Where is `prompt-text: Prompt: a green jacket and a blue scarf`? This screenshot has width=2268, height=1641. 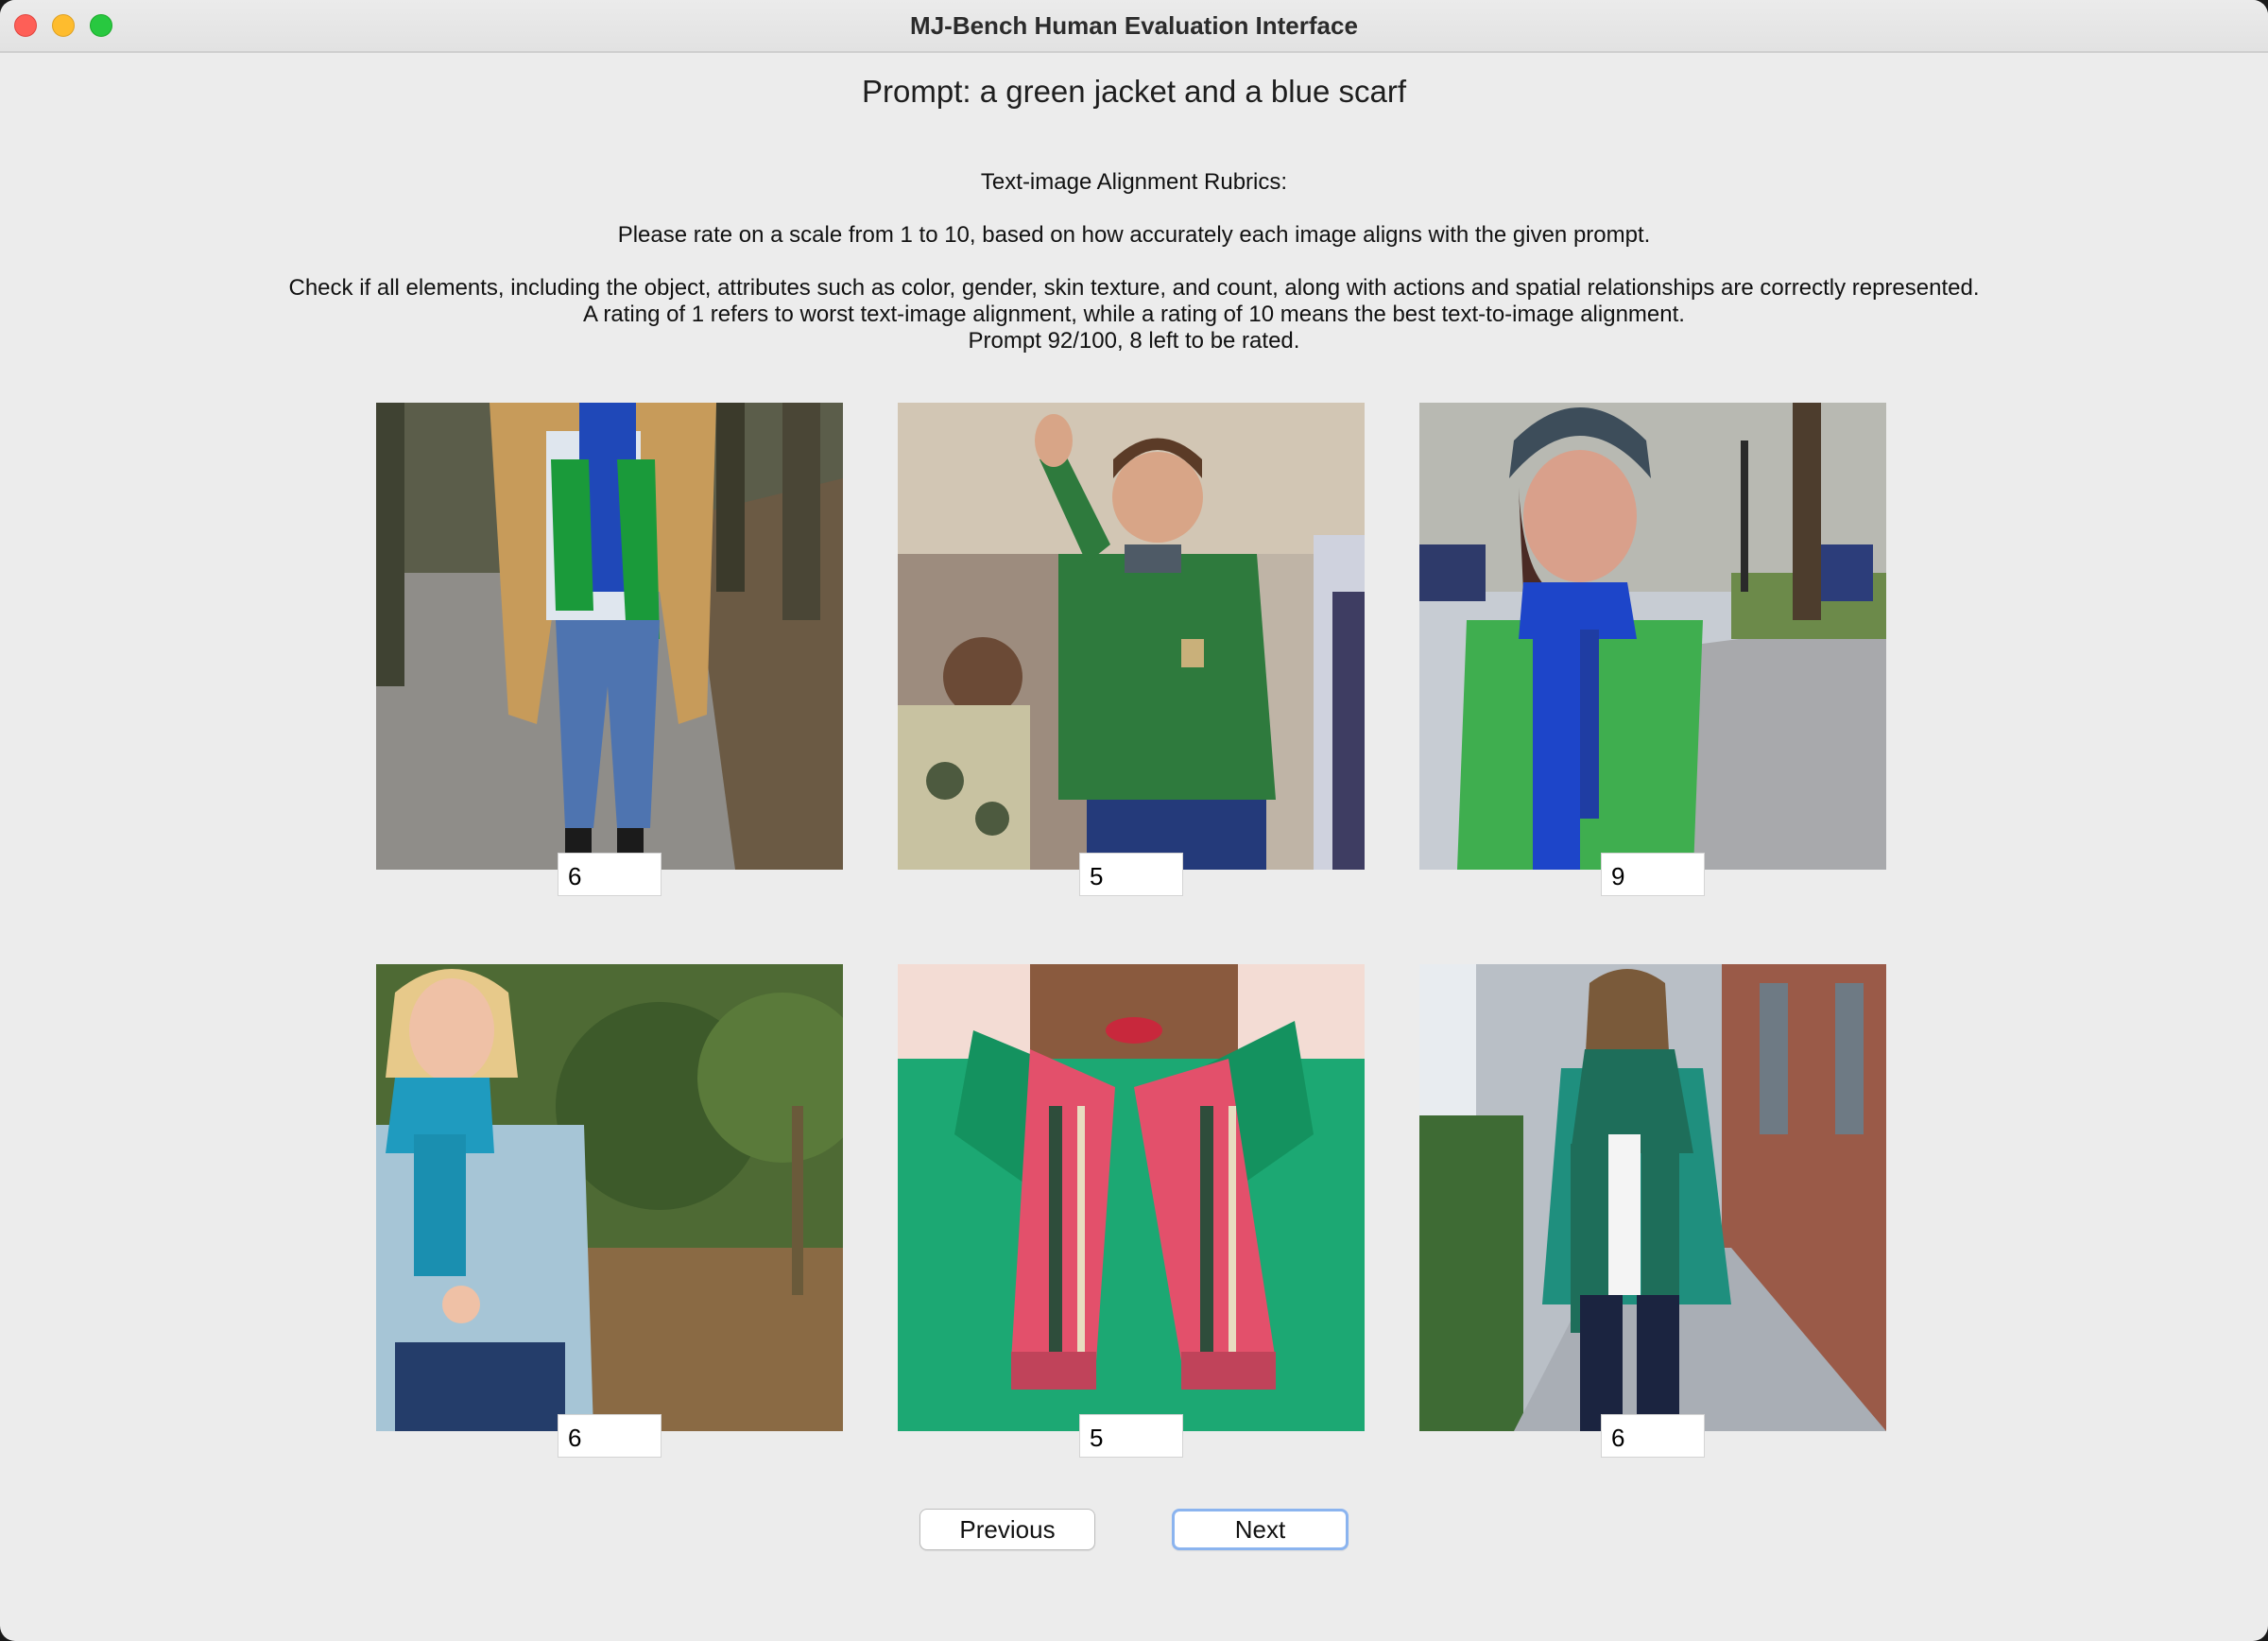 prompt-text: Prompt: a green jacket and a blue scarf is located at coordinates (1134, 91).